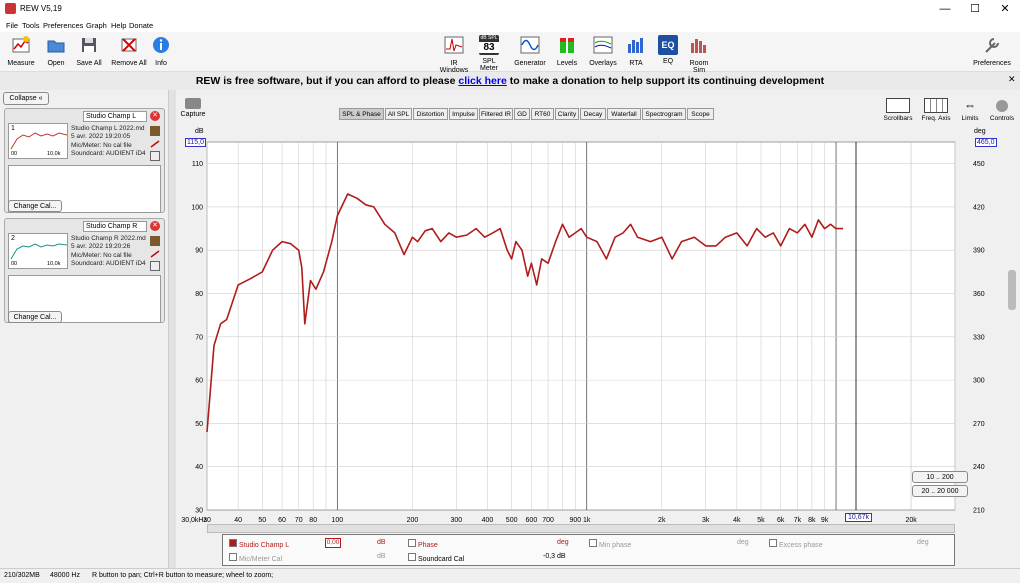 The image size is (1020, 583). Describe the element at coordinates (796, 544) in the screenshot. I see `legend-row-excess: Excess phase` at that location.